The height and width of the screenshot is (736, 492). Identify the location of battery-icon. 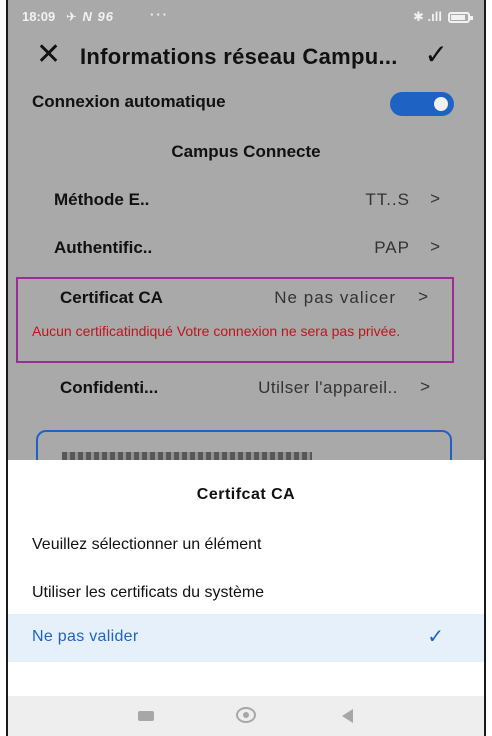
(460, 17).